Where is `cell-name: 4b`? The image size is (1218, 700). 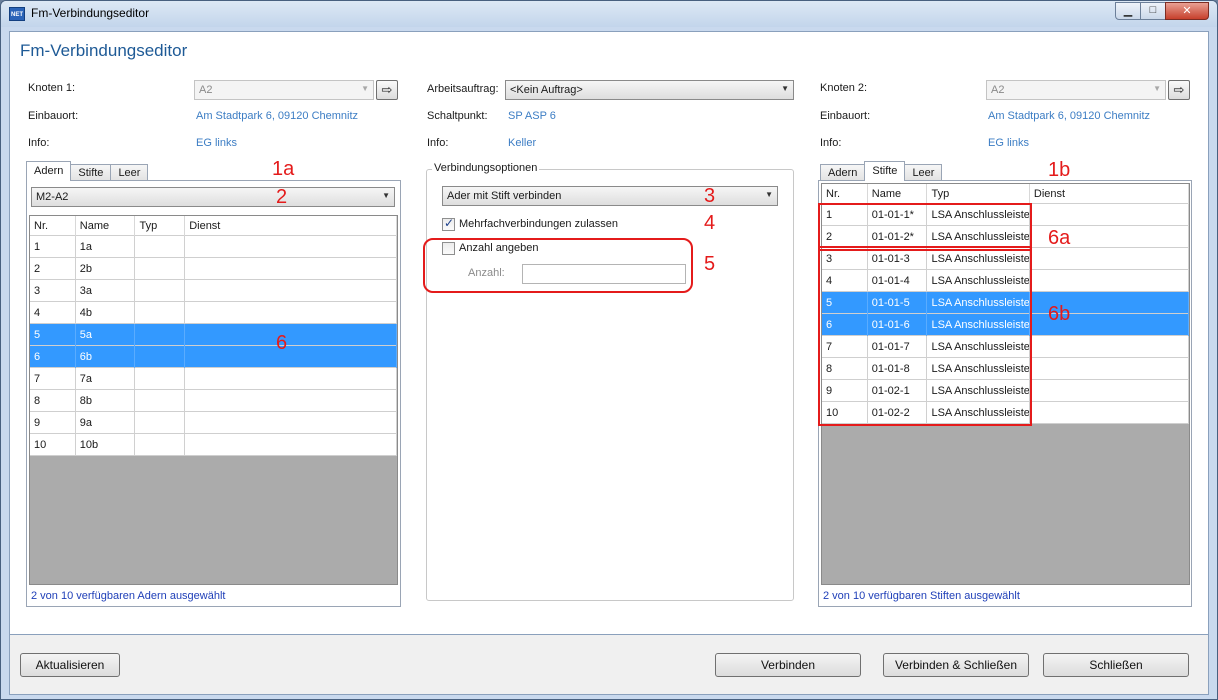
cell-name: 4b is located at coordinates (106, 313).